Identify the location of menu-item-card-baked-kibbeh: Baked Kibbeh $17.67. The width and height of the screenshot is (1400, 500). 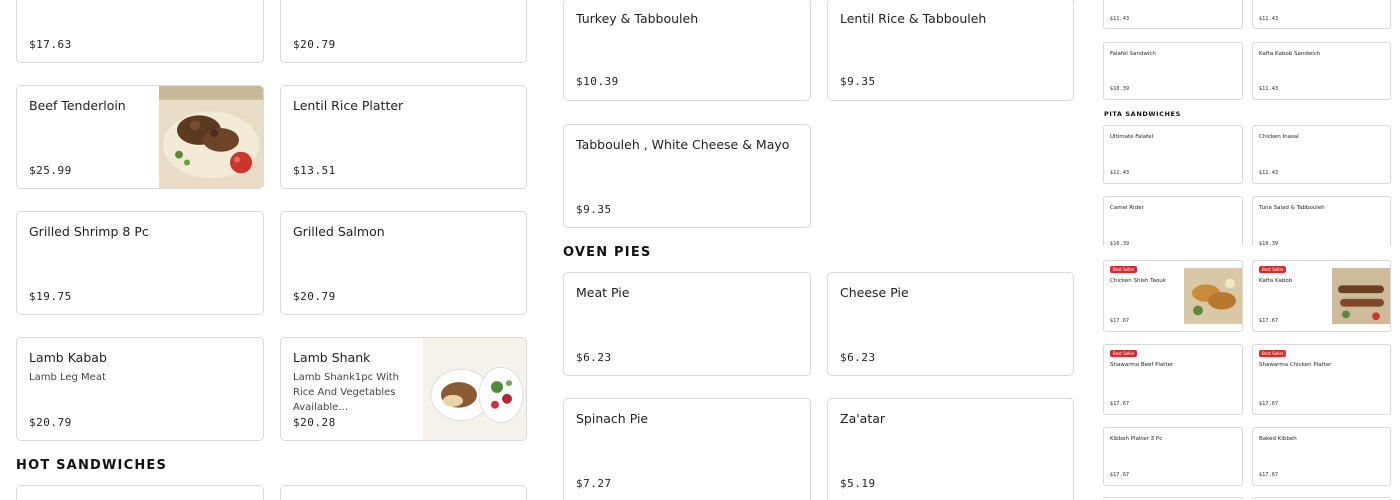
(1321, 456).